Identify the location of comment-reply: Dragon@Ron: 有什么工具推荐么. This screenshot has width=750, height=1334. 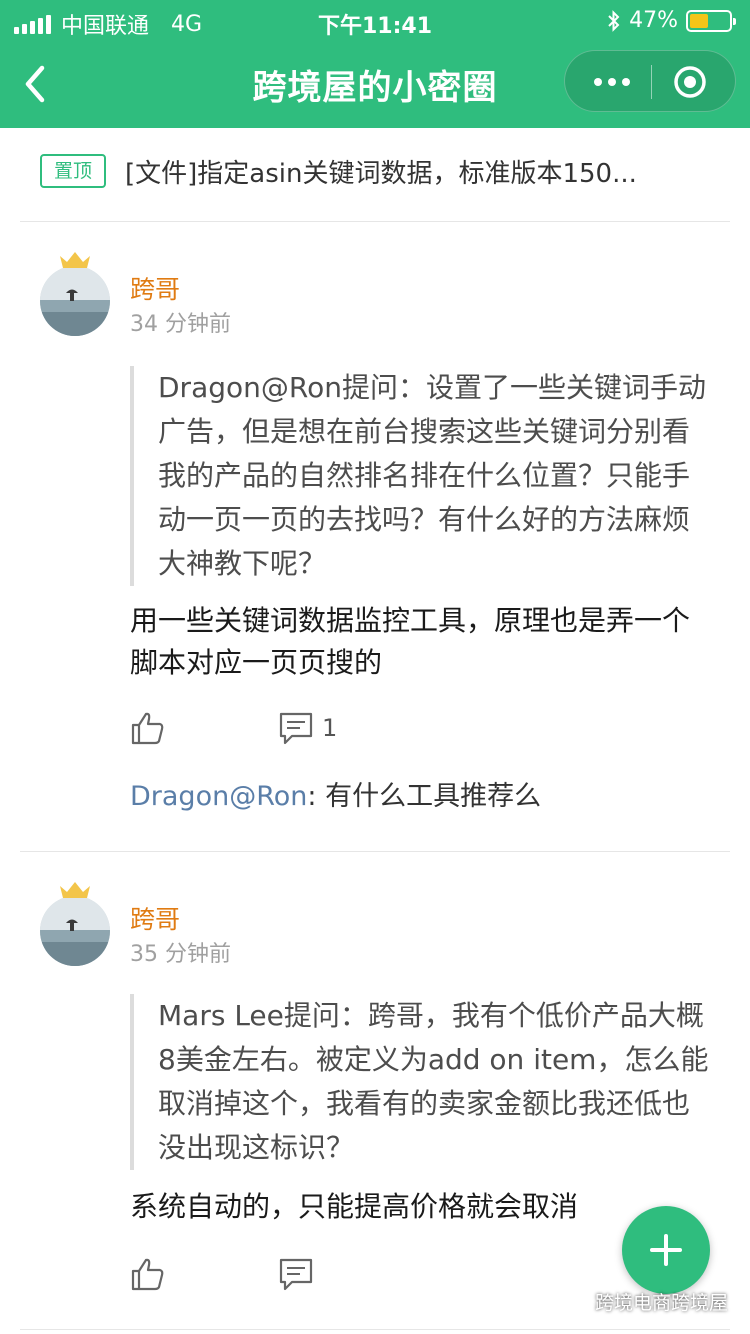
(335, 793).